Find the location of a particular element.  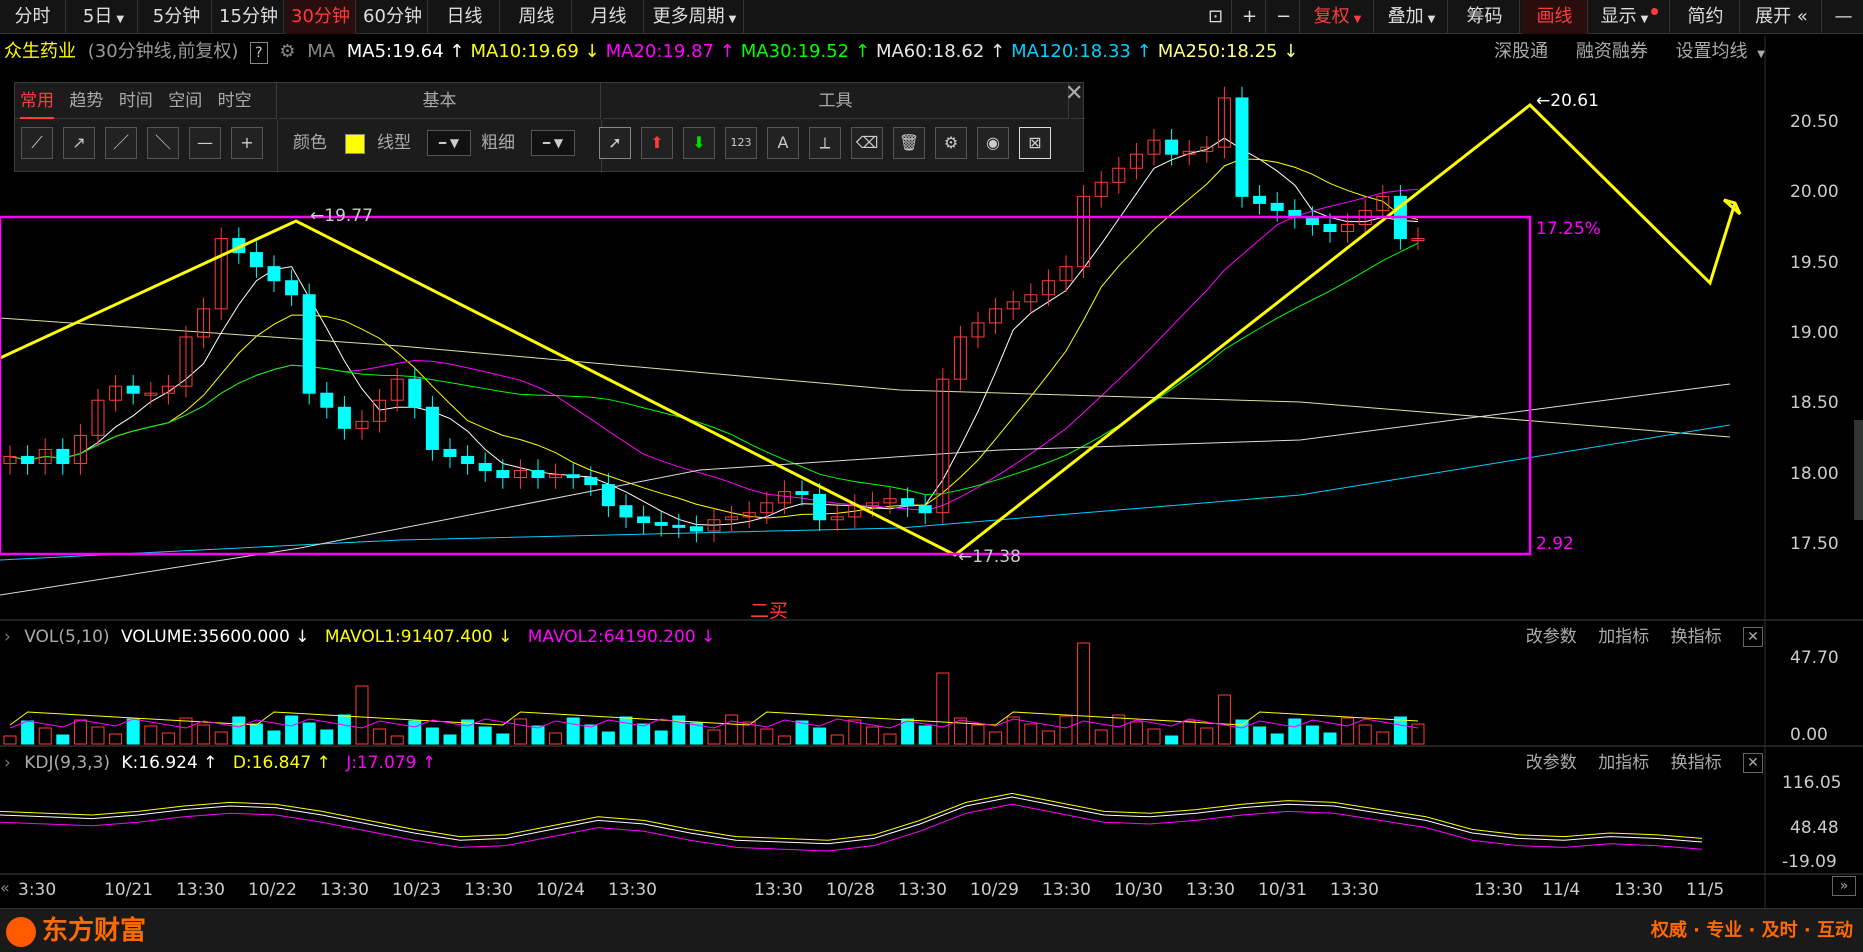

eraser-icon: ⌫ is located at coordinates (867, 143).